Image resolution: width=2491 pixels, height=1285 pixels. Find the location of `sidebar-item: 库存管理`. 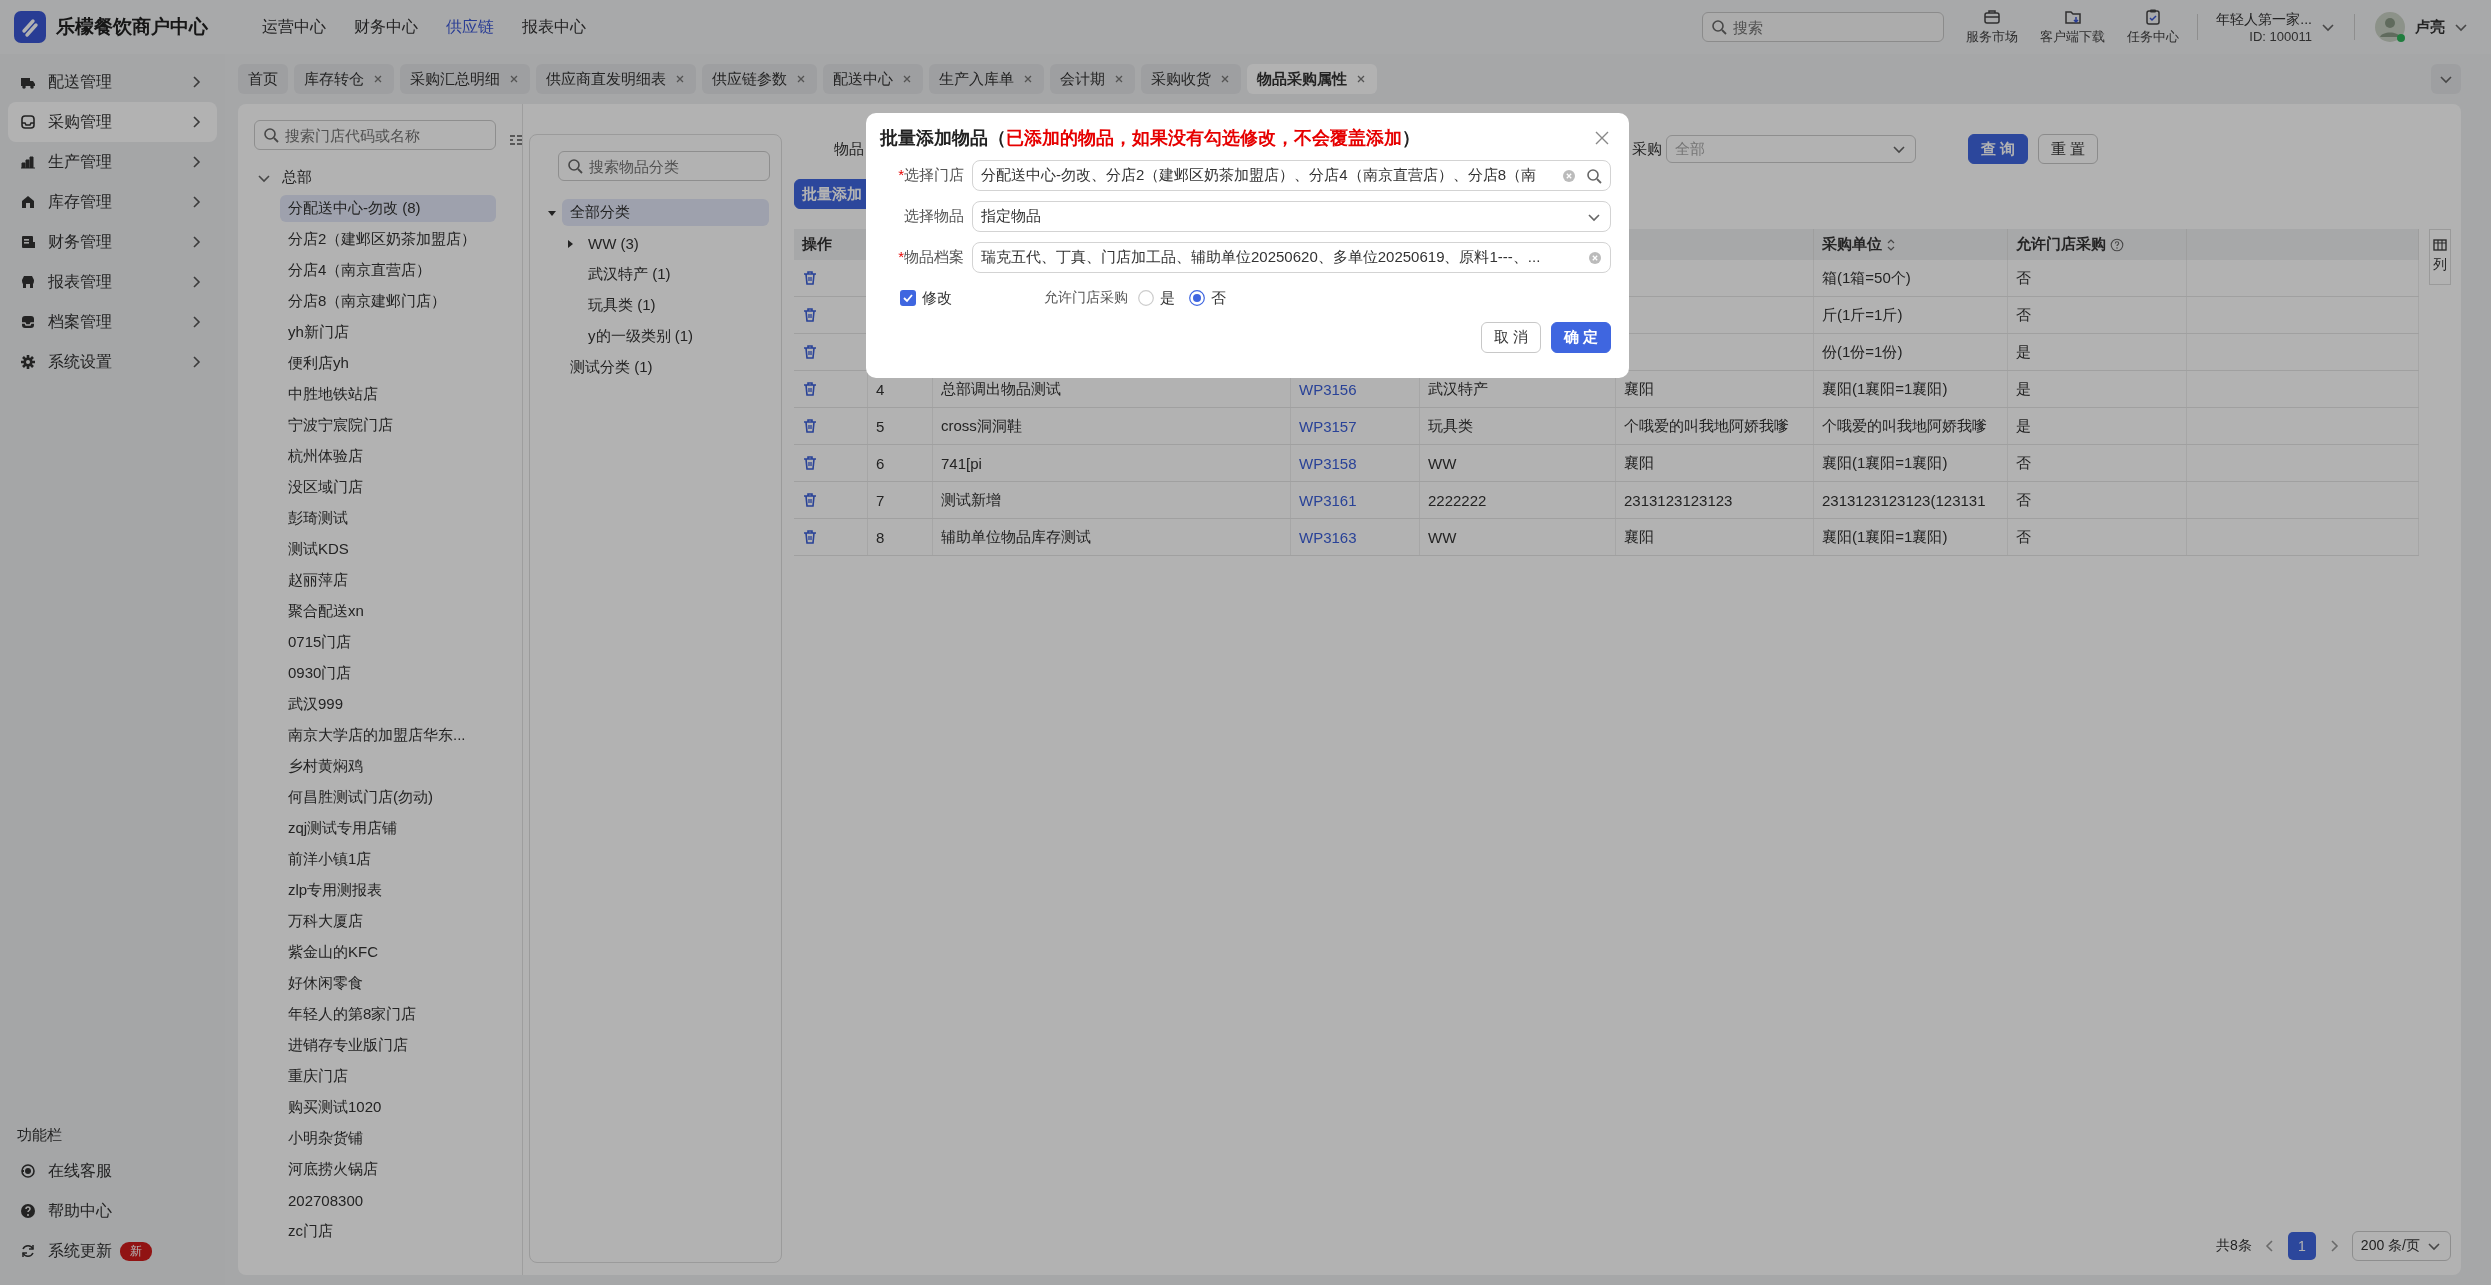

sidebar-item: 库存管理 is located at coordinates (112, 202).